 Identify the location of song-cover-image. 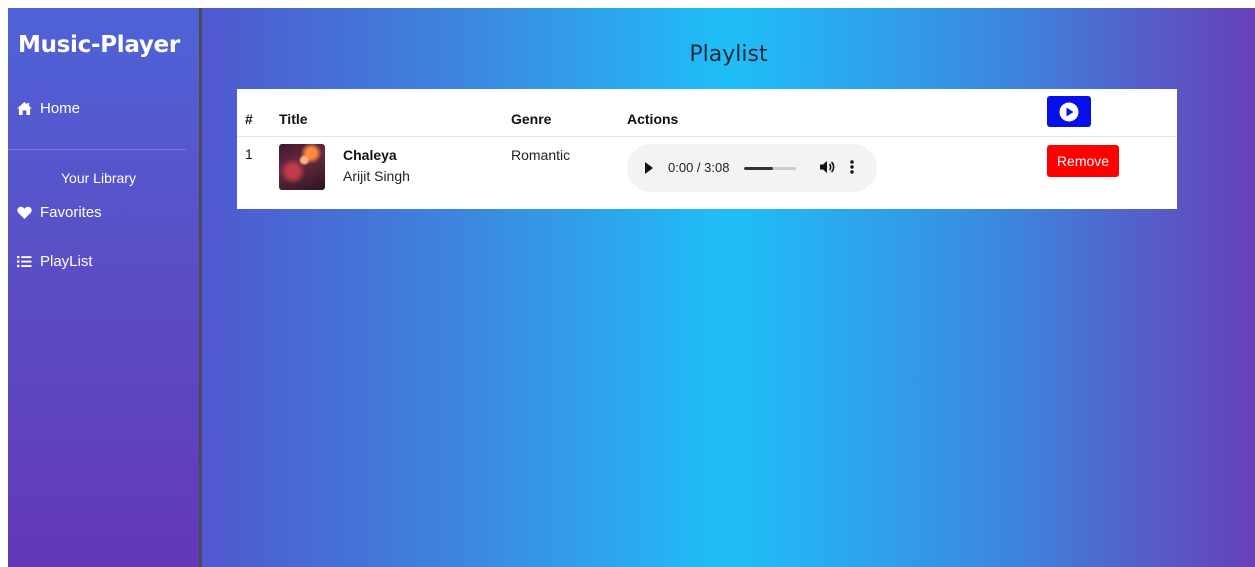
(302, 167).